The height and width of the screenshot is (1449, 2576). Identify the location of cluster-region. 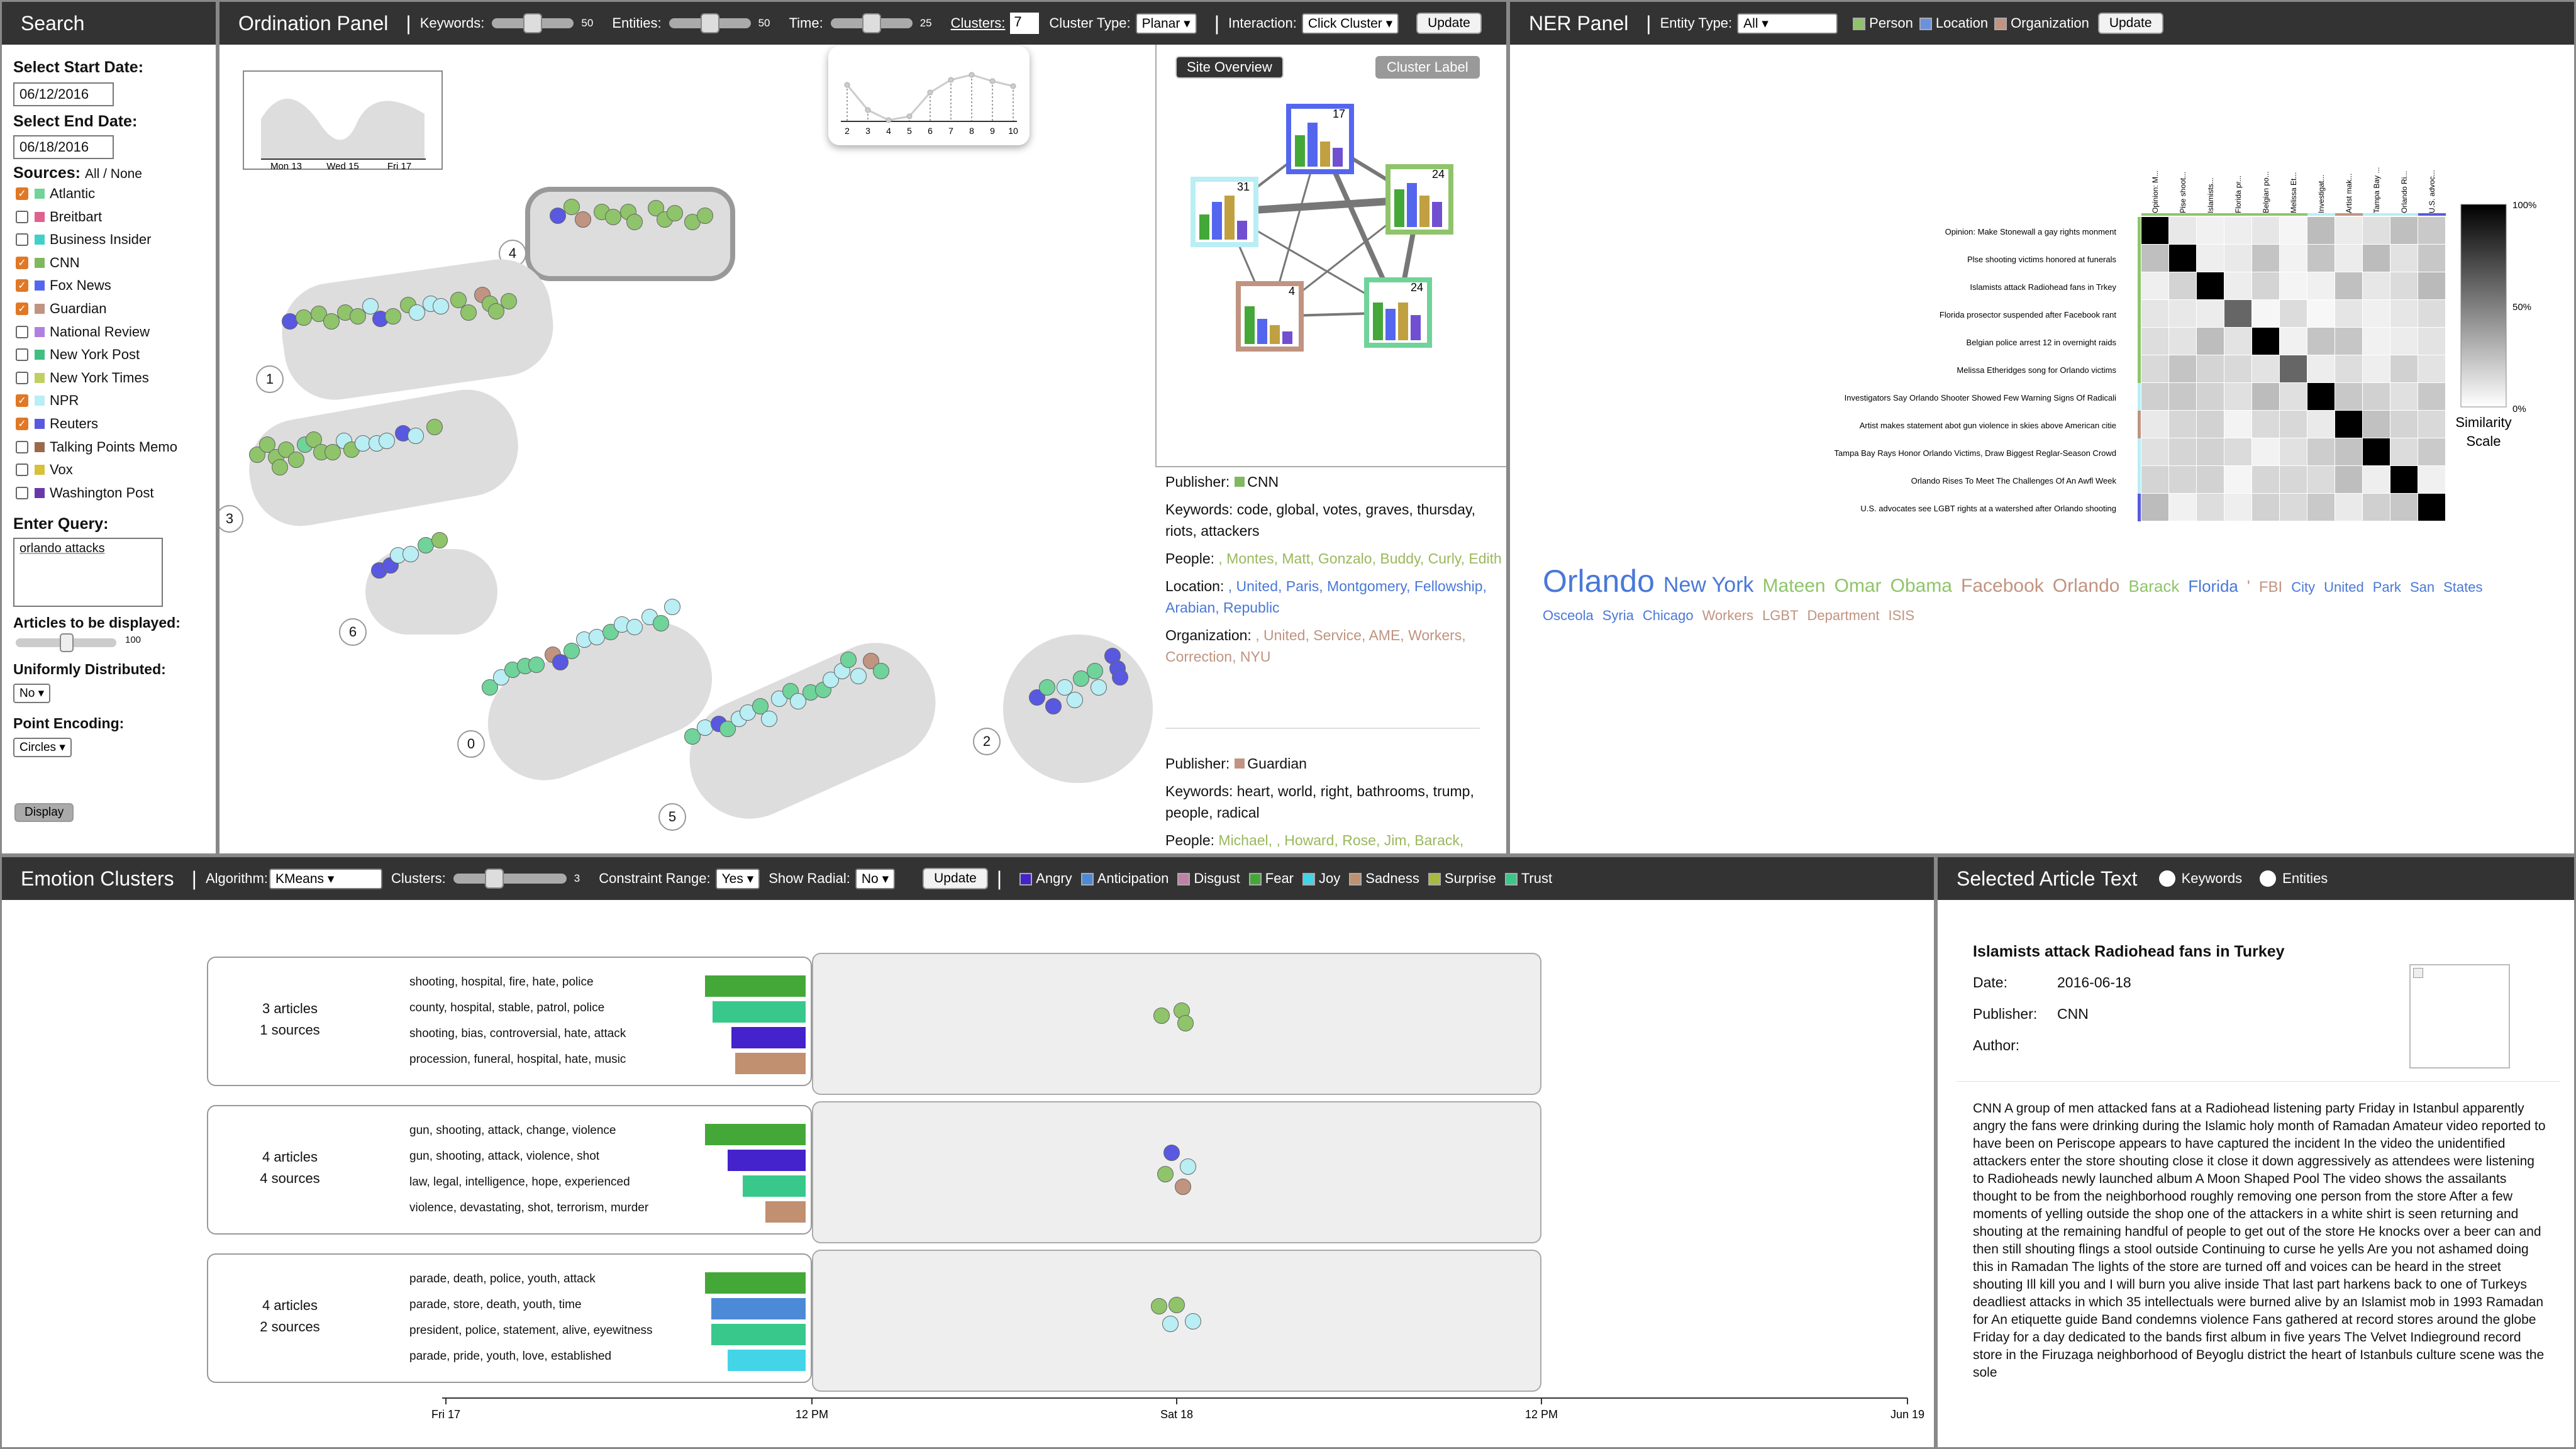
(1078, 709).